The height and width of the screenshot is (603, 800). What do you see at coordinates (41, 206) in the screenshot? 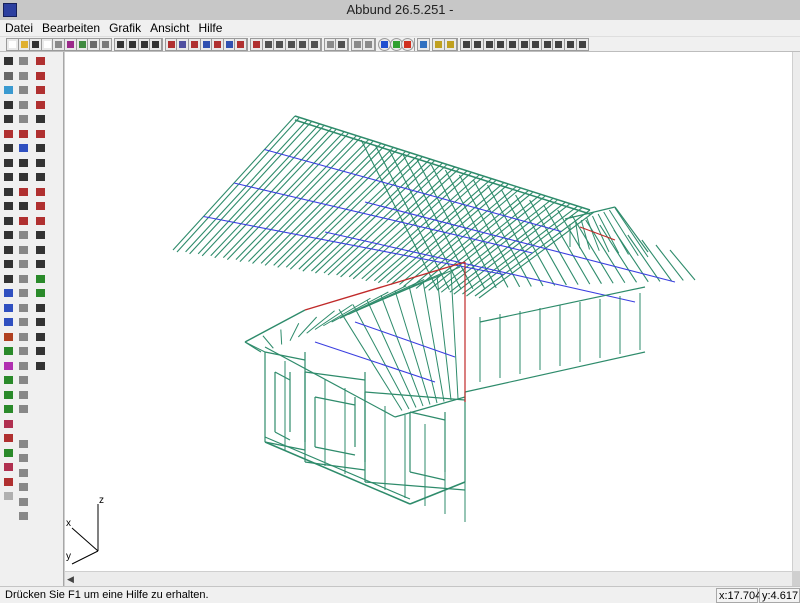
I see `trim2-tool` at bounding box center [41, 206].